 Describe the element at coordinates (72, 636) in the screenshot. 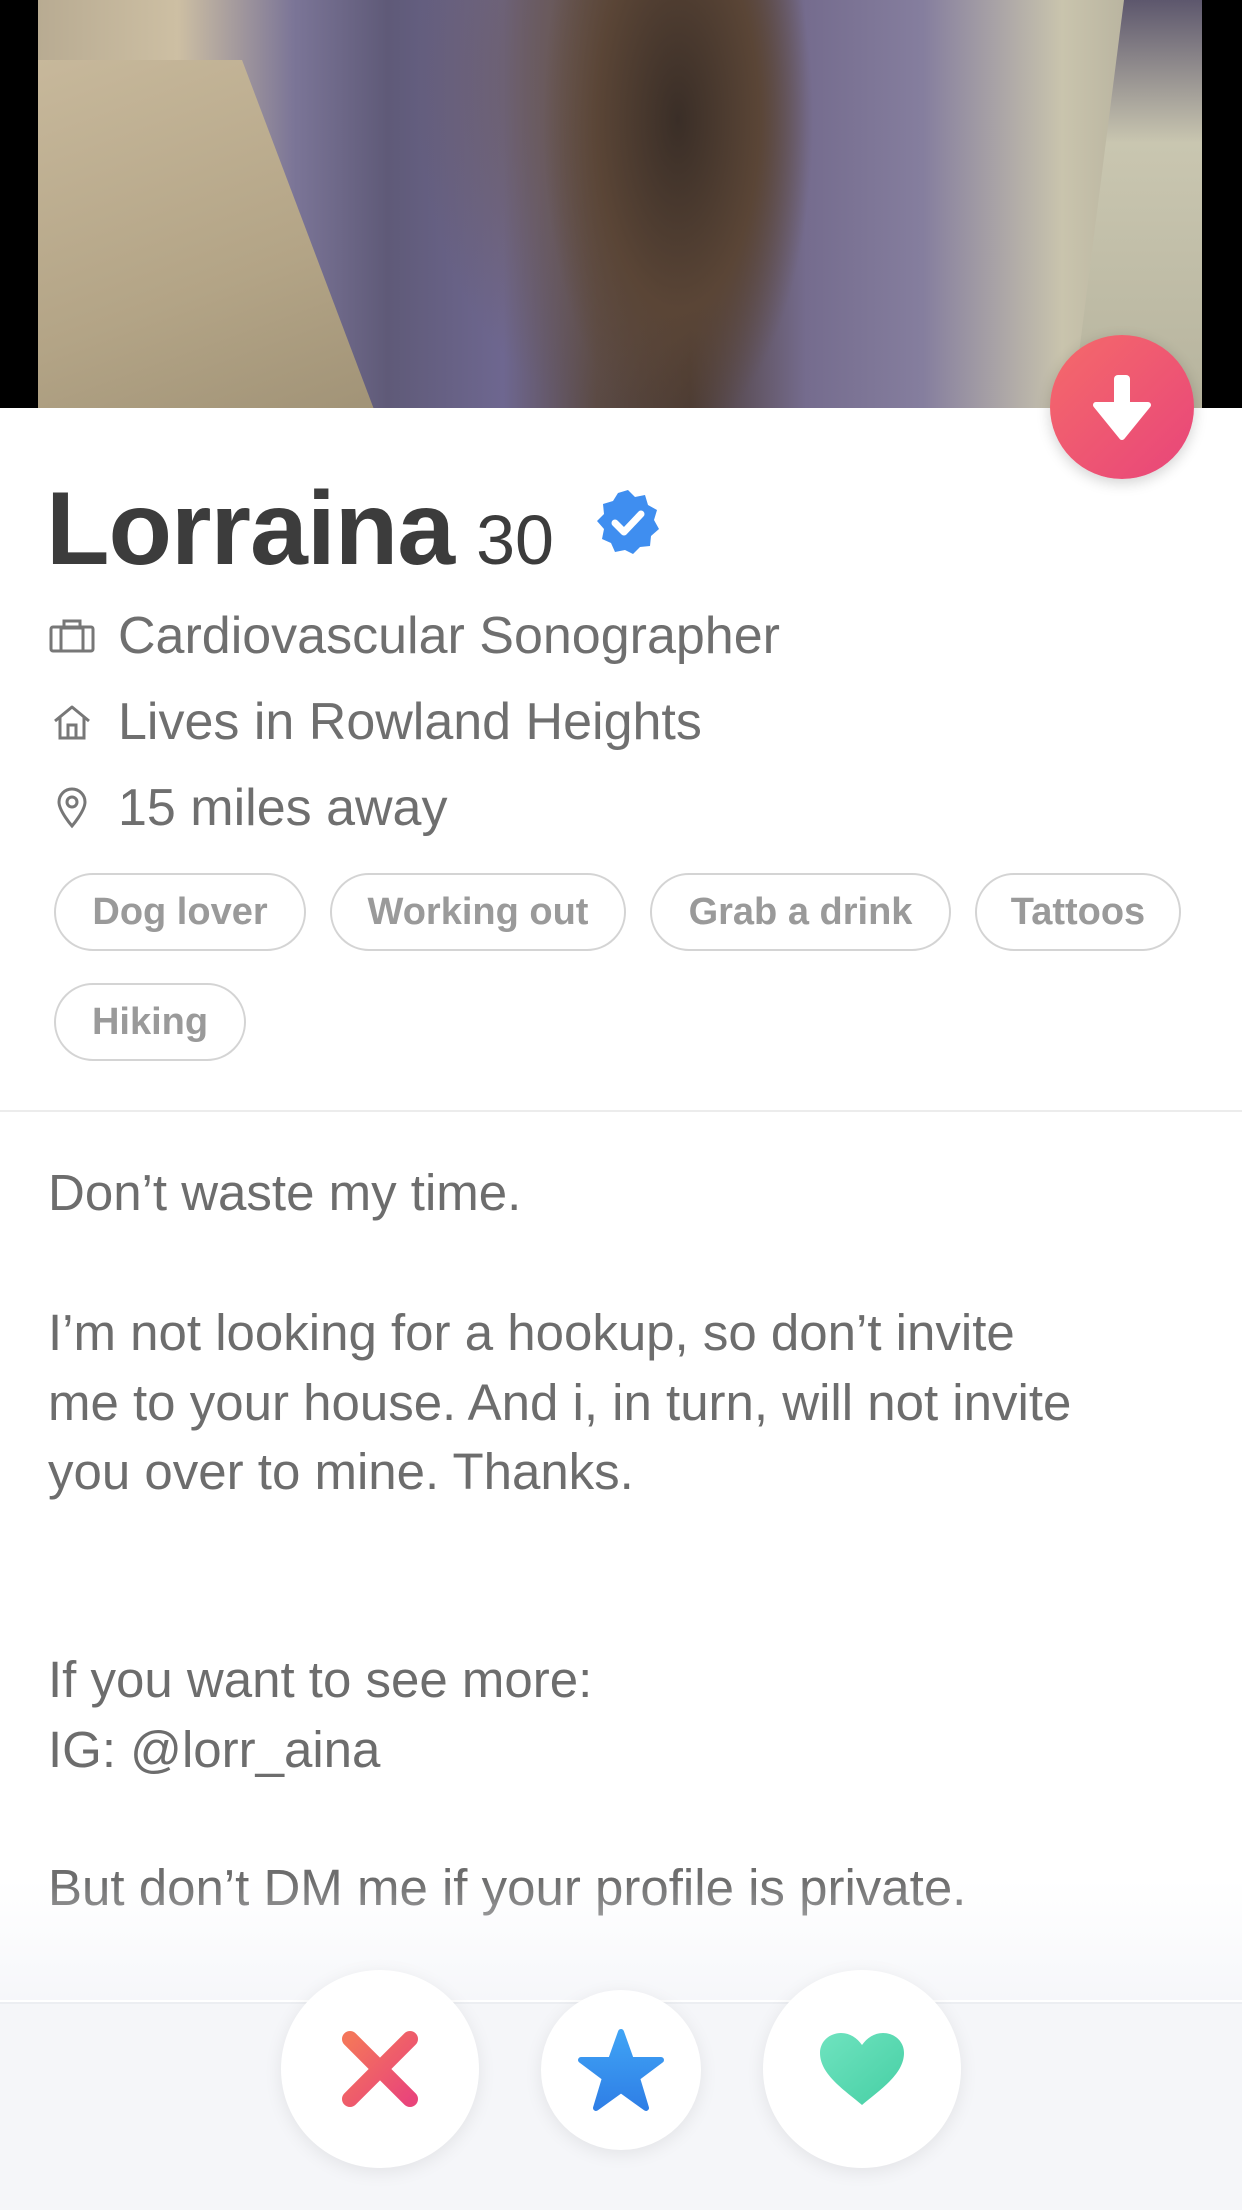

I see `briefcase-icon` at that location.